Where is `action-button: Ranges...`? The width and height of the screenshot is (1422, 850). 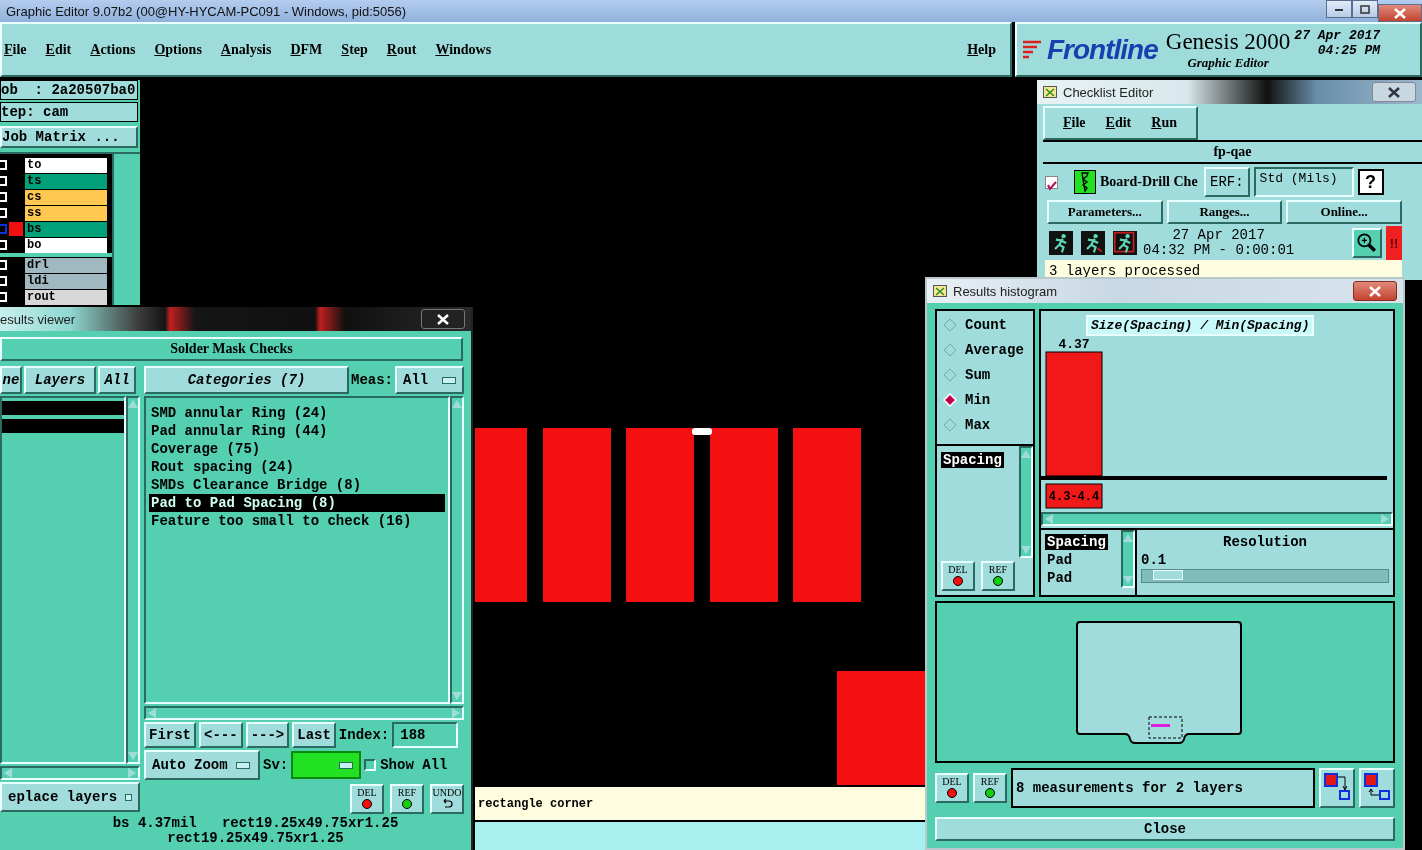
action-button: Ranges... is located at coordinates (1224, 212).